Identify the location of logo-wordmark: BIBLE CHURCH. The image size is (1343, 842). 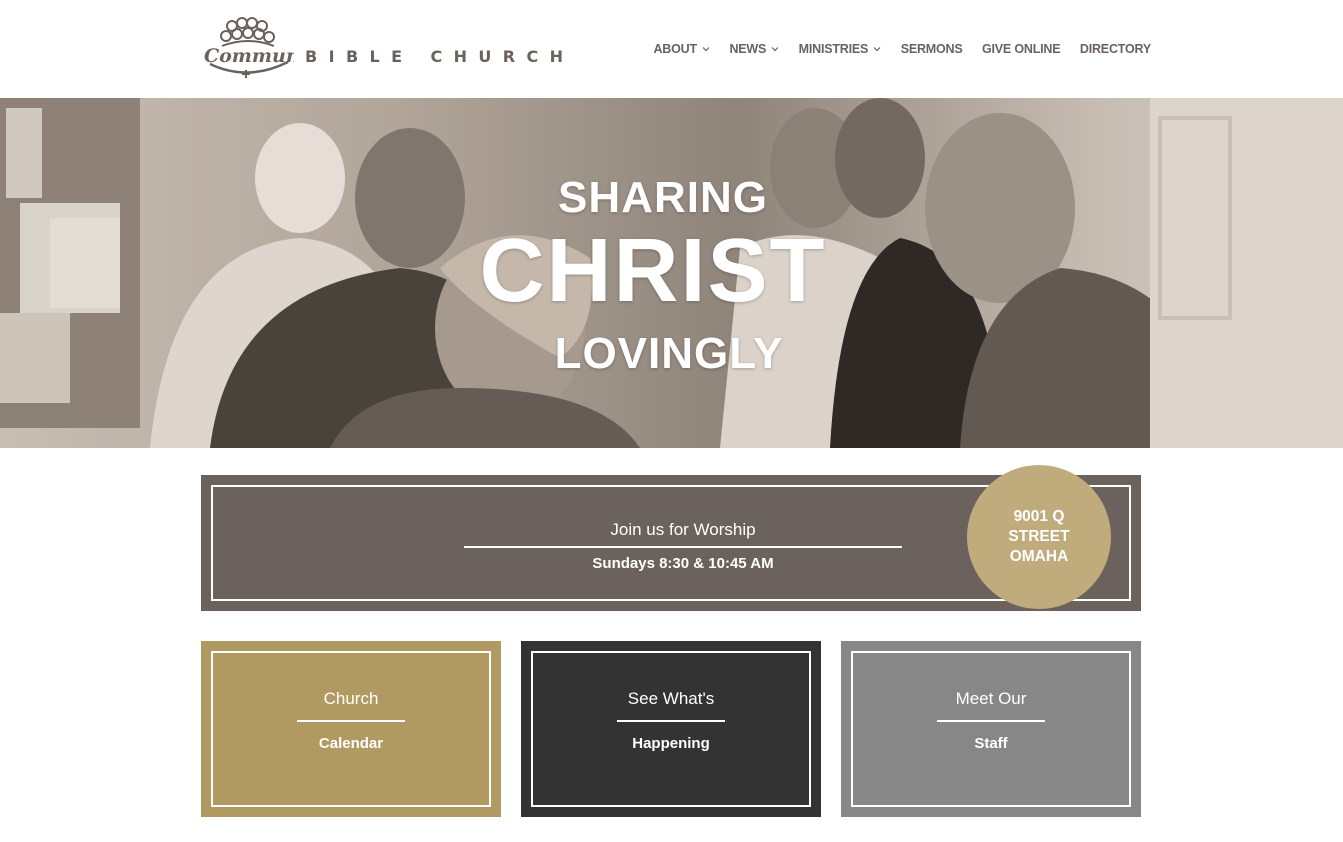
(440, 56).